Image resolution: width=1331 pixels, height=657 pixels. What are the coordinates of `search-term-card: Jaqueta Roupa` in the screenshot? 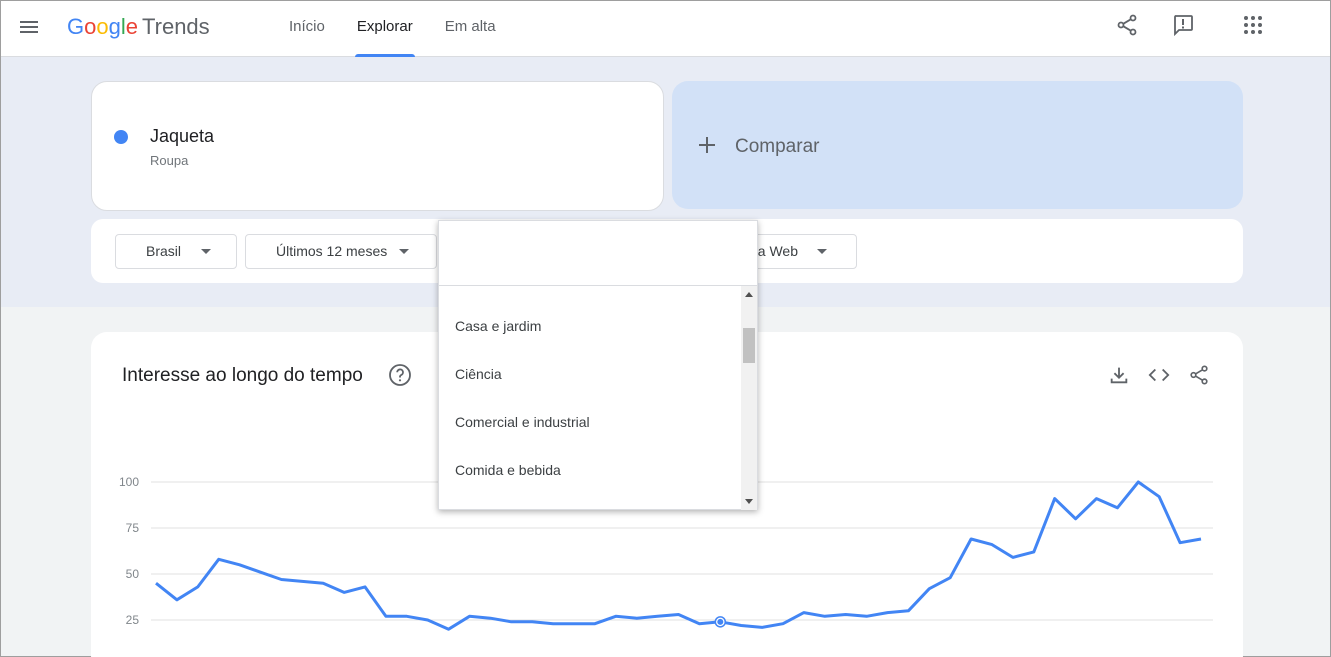 It's located at (377, 146).